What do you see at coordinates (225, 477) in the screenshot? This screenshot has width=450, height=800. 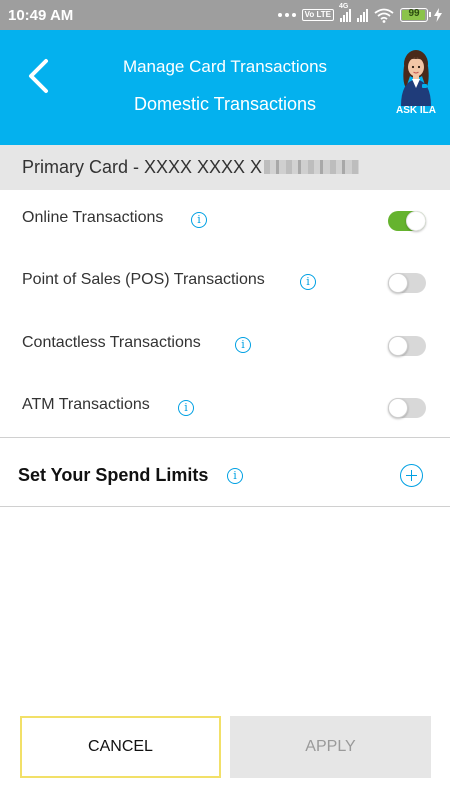 I see `spend-limits-row: Set Your Spend Limits i` at bounding box center [225, 477].